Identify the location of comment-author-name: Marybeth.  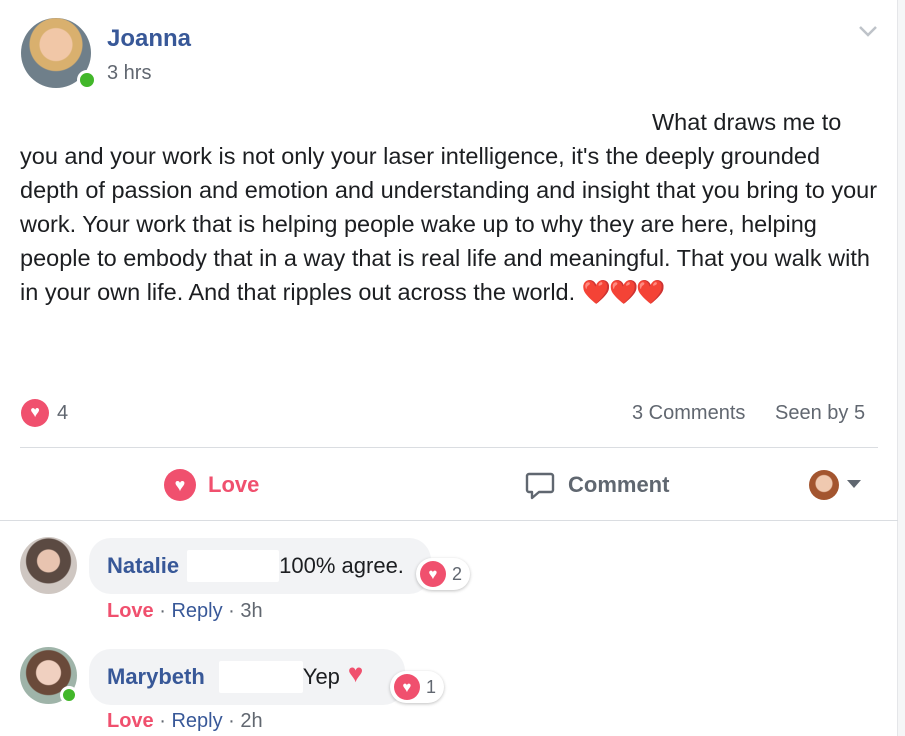
(156, 677).